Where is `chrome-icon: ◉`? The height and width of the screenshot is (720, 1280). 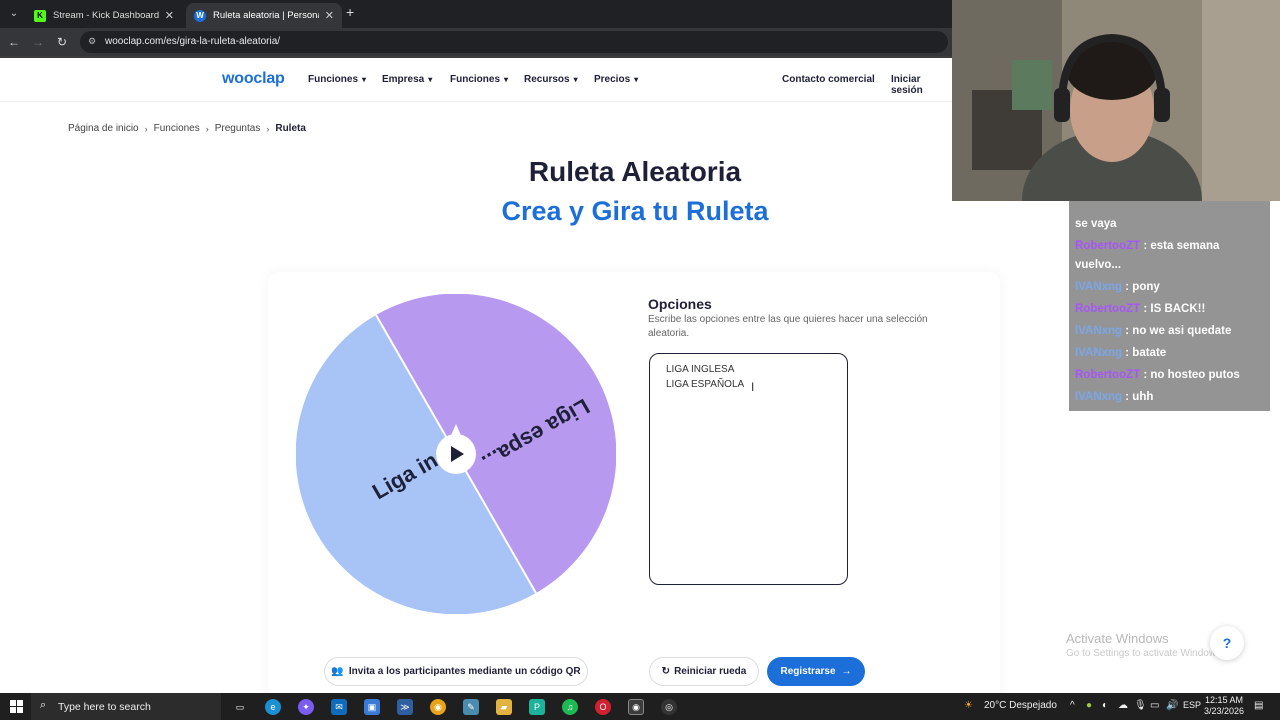
chrome-icon: ◉ is located at coordinates (438, 707).